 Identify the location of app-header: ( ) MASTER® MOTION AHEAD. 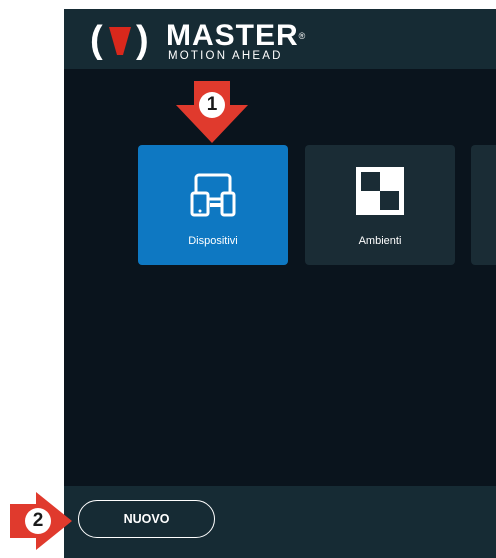
(280, 39).